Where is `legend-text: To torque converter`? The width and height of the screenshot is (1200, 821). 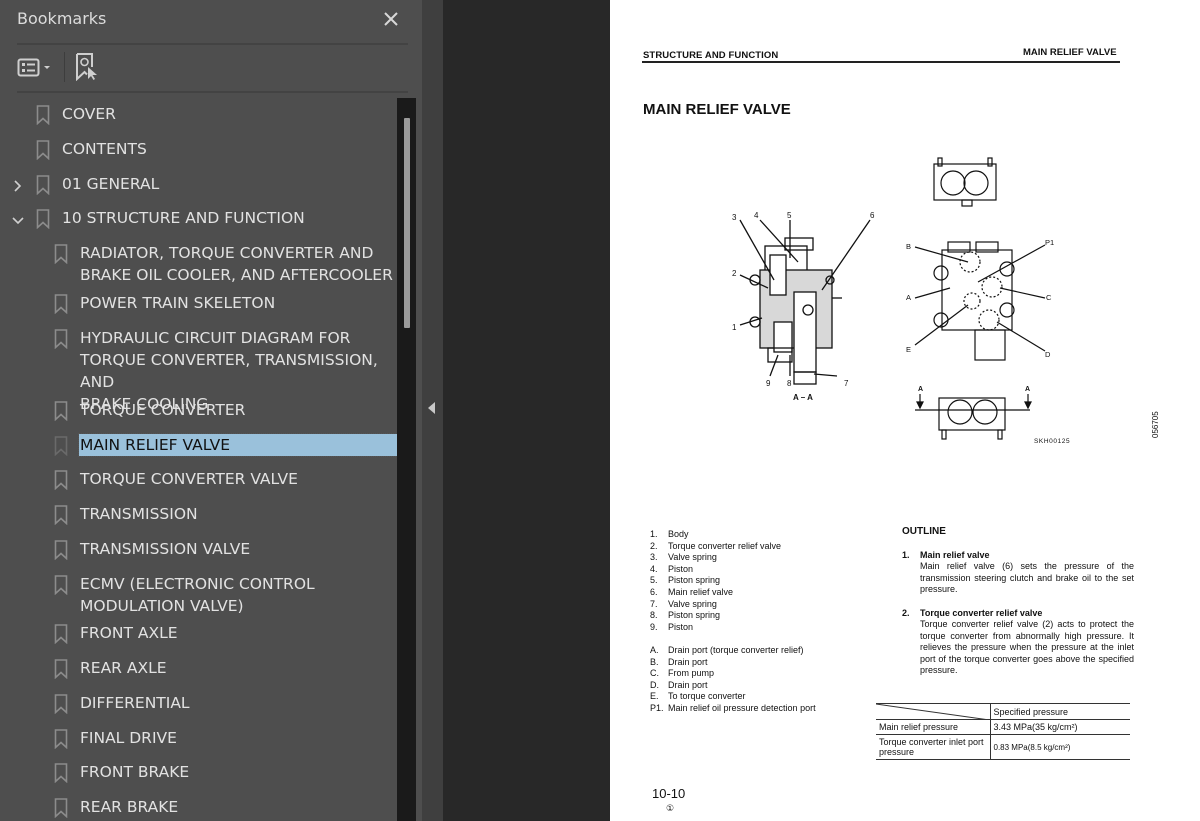
legend-text: To torque converter is located at coordinates (707, 696).